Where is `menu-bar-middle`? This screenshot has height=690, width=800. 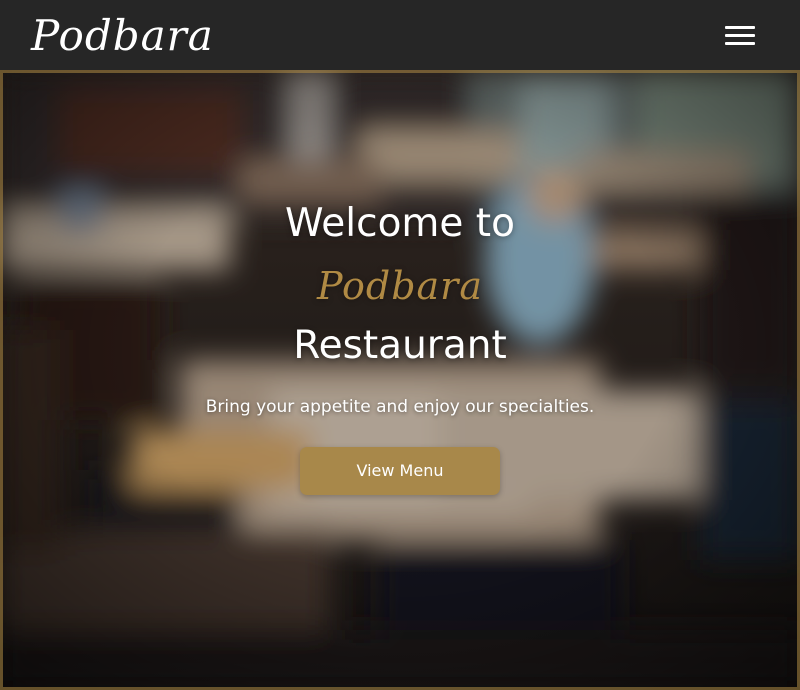
menu-bar-middle is located at coordinates (740, 35).